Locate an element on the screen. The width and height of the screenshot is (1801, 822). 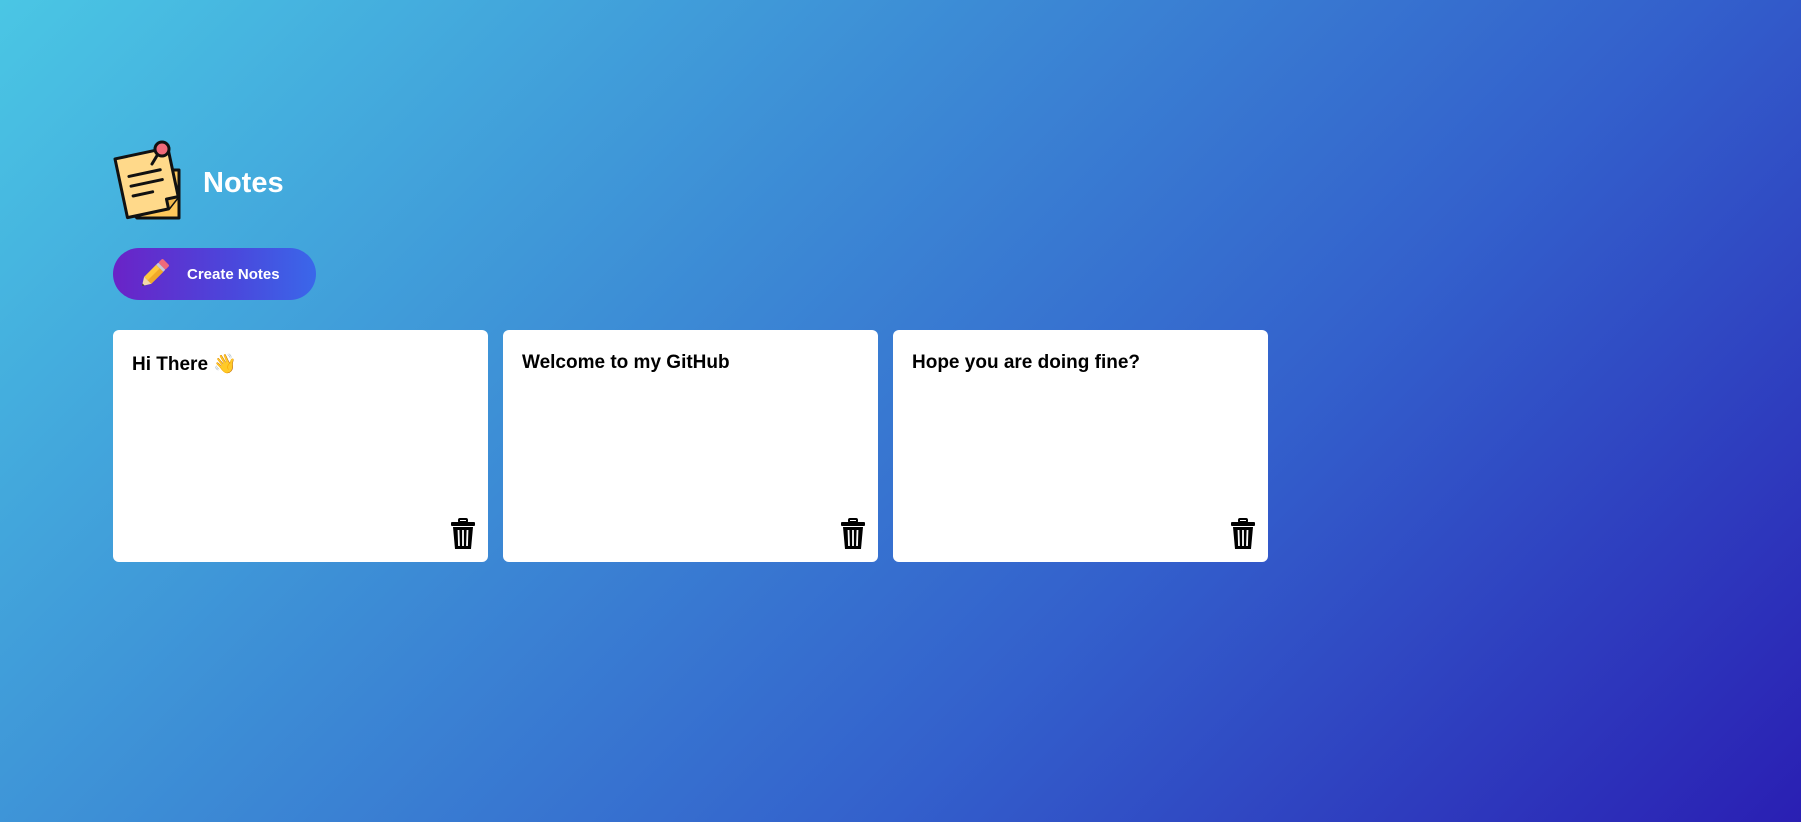
page-title: Notes is located at coordinates (243, 182).